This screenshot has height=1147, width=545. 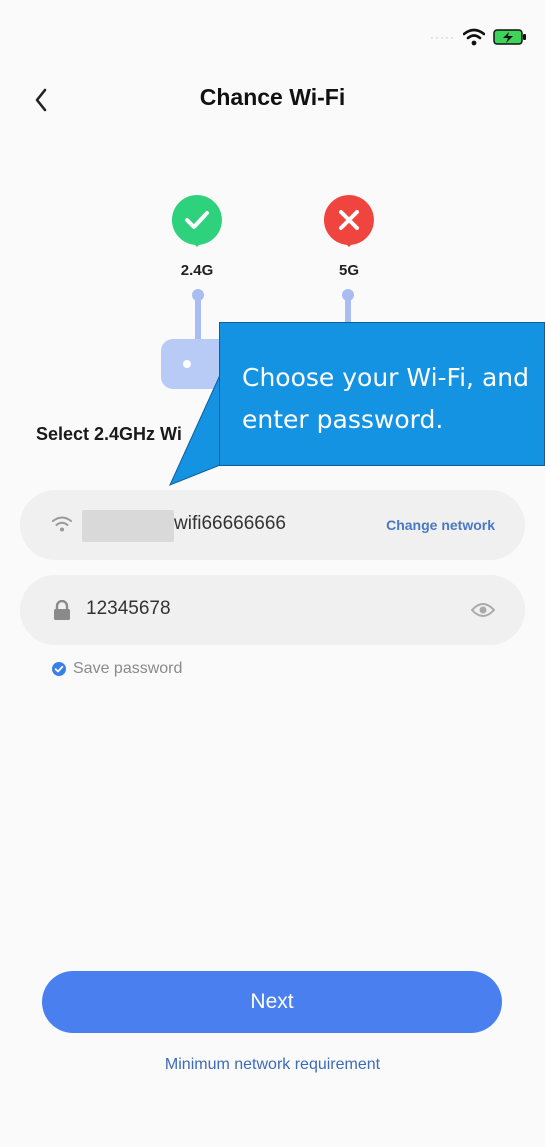 I want to click on checkbox-checked-icon, so click(x=59, y=669).